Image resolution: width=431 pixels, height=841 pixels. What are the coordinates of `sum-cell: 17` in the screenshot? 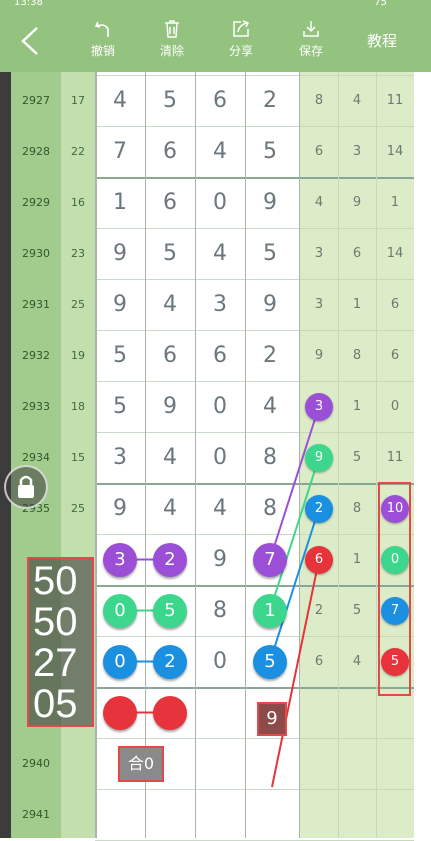 It's located at (78, 100).